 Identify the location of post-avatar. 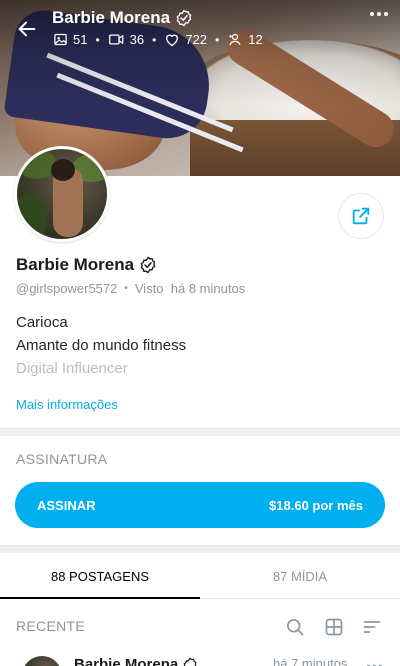
(42, 661).